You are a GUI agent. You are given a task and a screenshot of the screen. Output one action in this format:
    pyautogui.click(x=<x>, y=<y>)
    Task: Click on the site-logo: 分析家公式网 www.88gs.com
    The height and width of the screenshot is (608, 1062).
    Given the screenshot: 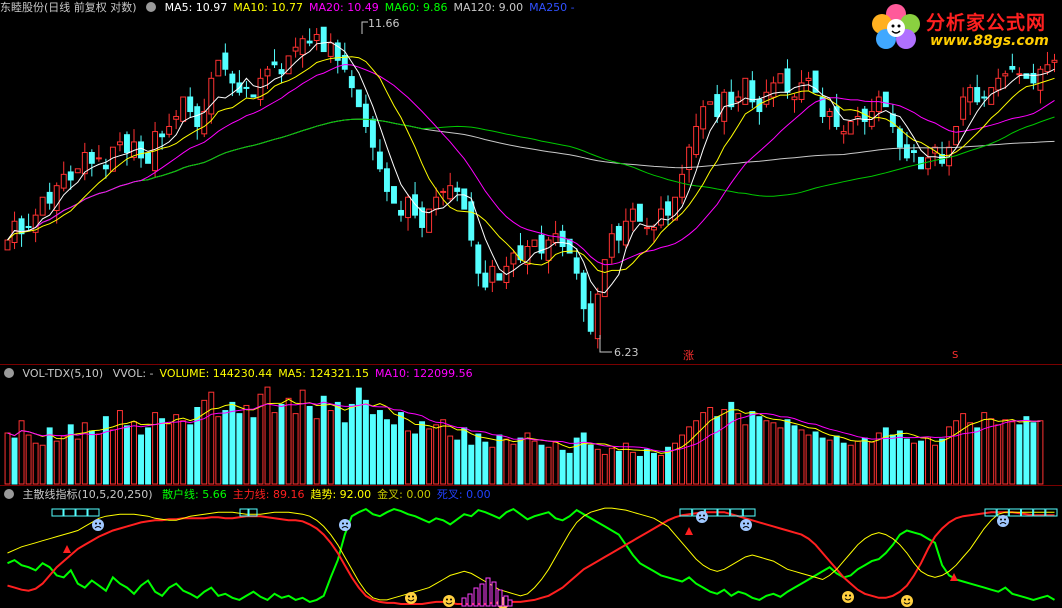 What is the action you would take?
    pyautogui.click(x=961, y=28)
    